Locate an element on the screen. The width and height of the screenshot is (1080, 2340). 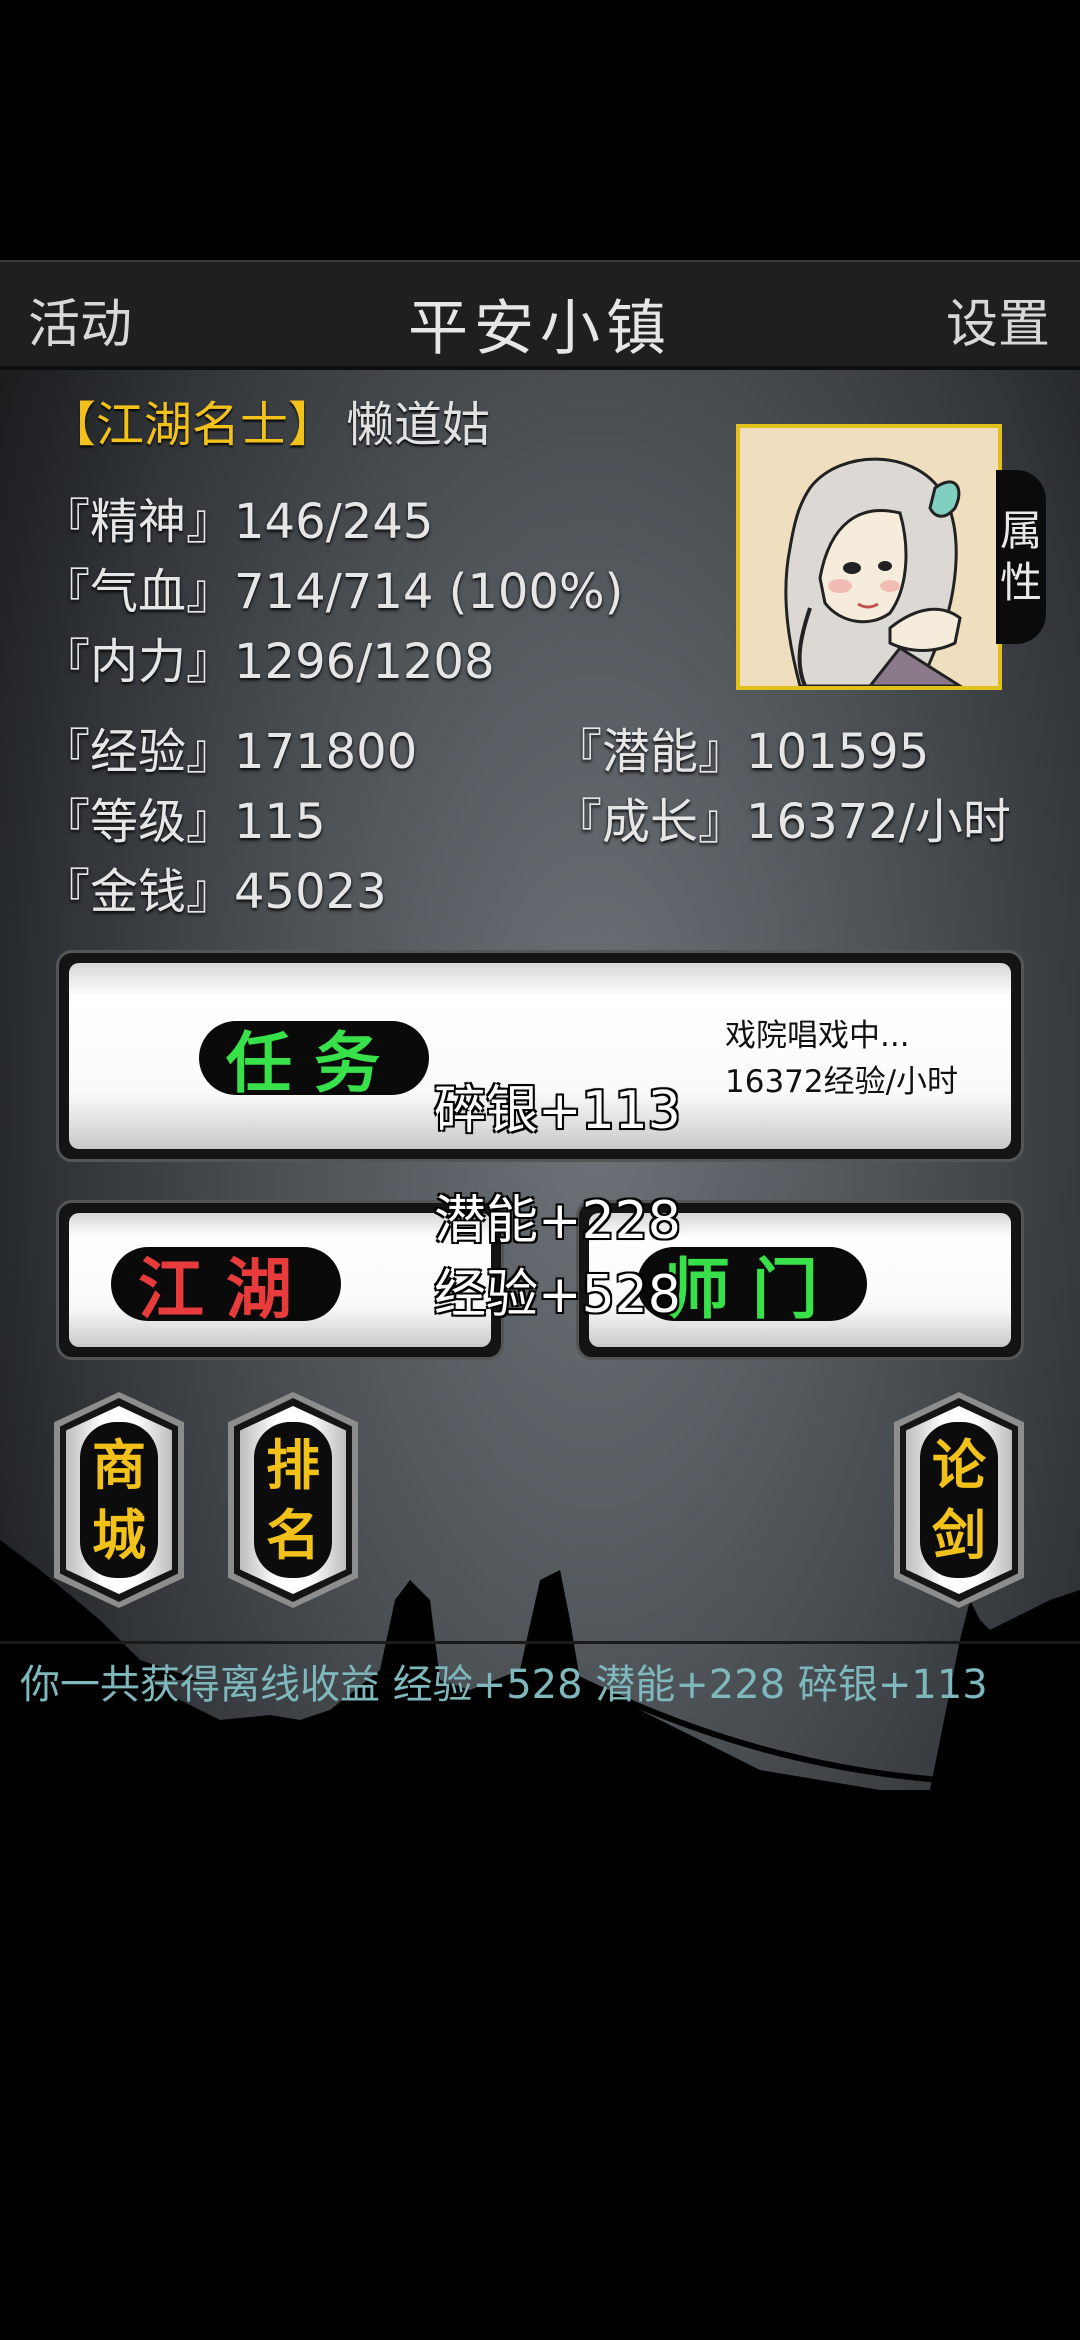
ranking-char2: 名 is located at coordinates (293, 1535).